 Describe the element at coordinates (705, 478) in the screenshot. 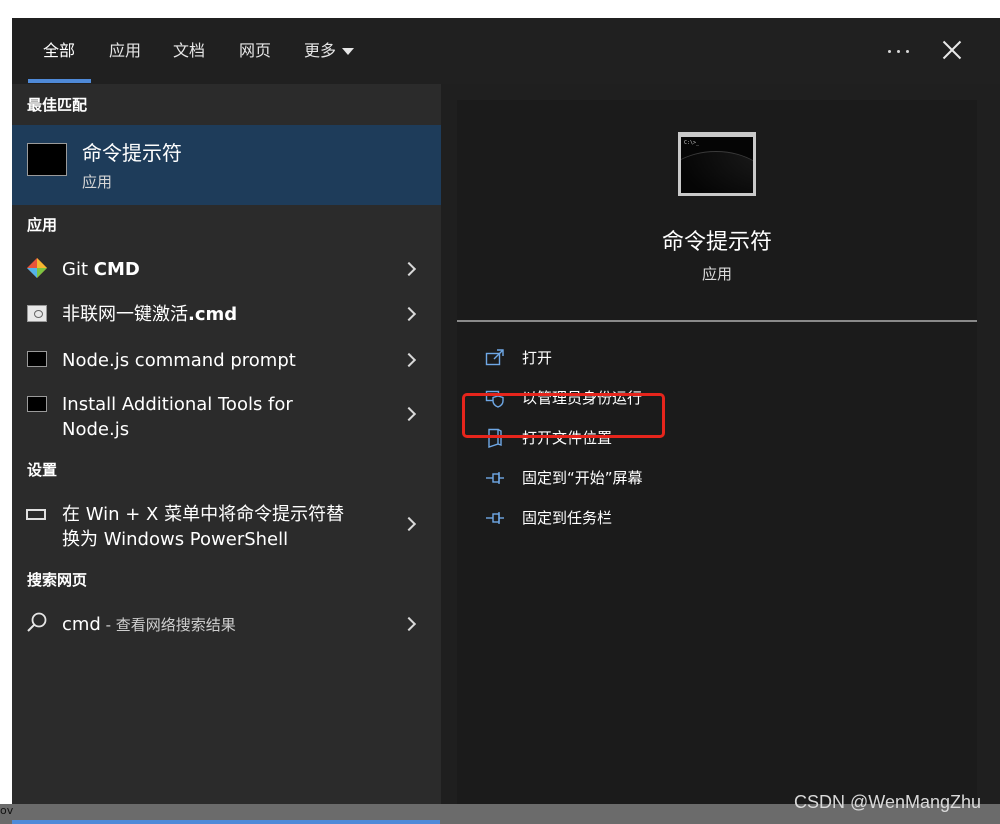

I see `action-pin-to-start: 固定到“开始”屏幕` at that location.